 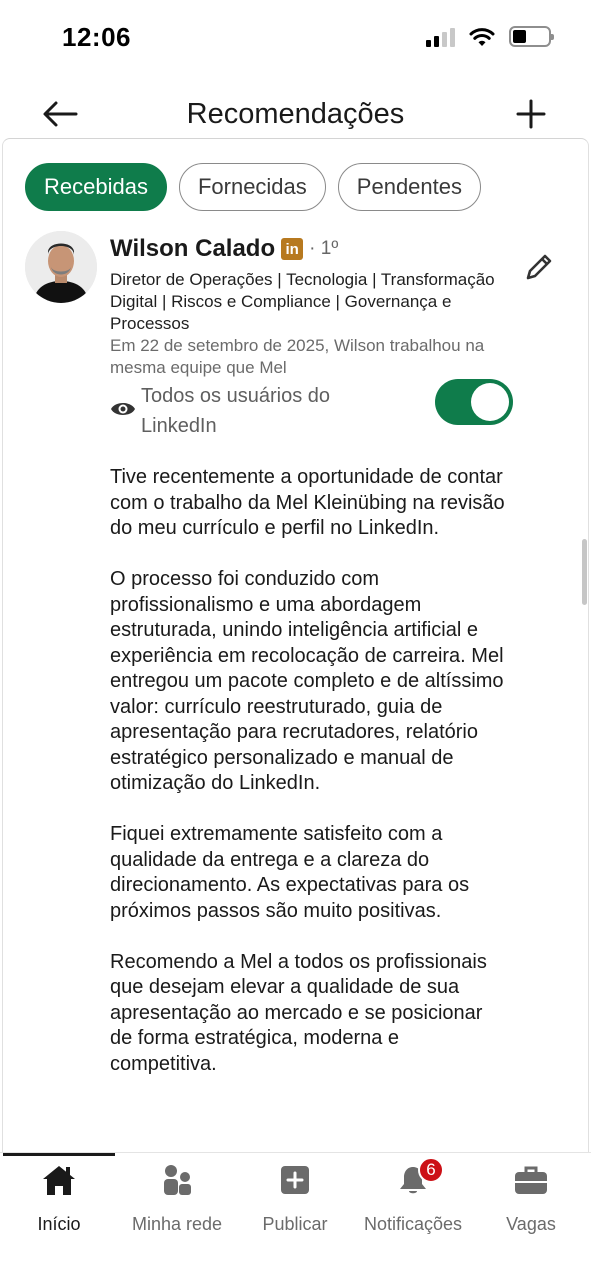 What do you see at coordinates (236, 411) in the screenshot?
I see `visibility-label: Todos os usuários do LinkedIn` at bounding box center [236, 411].